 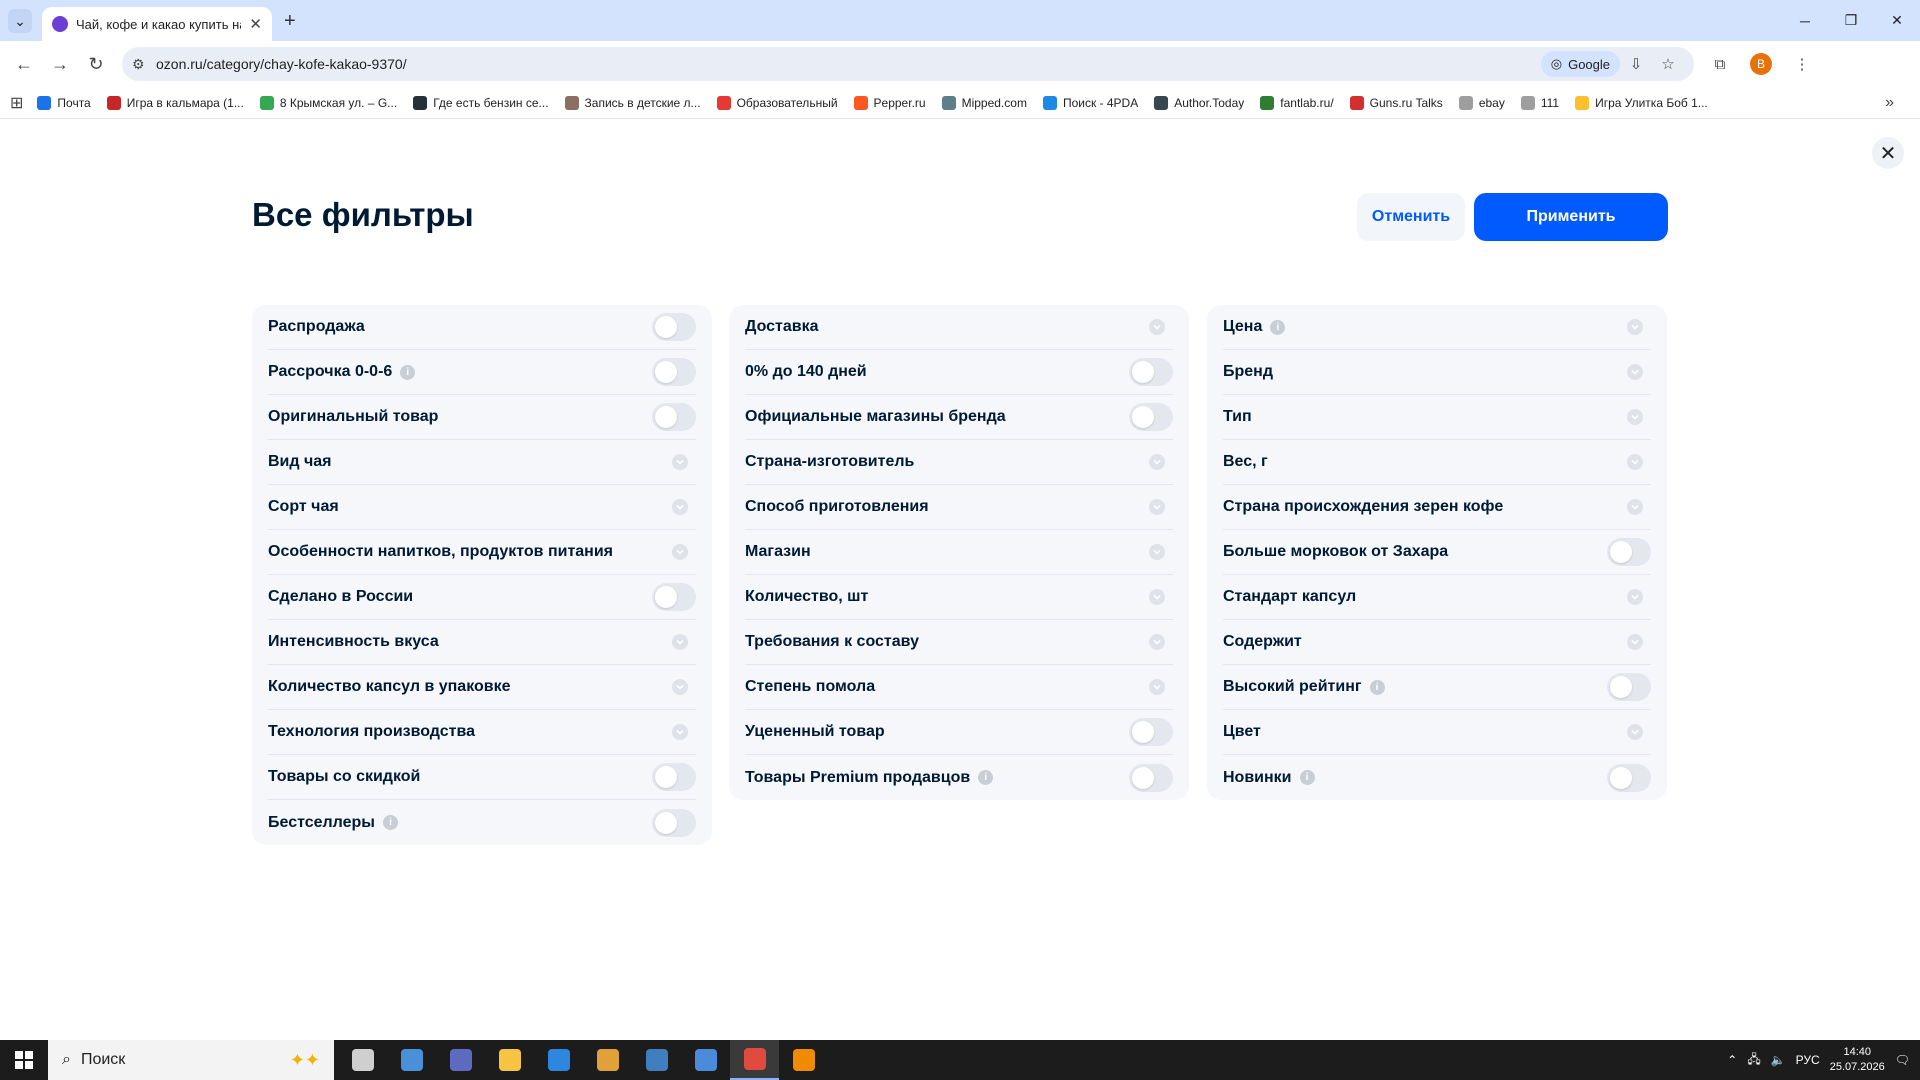 What do you see at coordinates (1396, 102) in the screenshot?
I see `bookmark-item: Guns.ru Talks` at bounding box center [1396, 102].